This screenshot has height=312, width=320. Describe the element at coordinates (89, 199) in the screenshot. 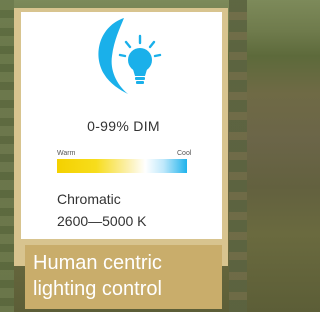

I see `chromatic-title: Chromatic` at that location.